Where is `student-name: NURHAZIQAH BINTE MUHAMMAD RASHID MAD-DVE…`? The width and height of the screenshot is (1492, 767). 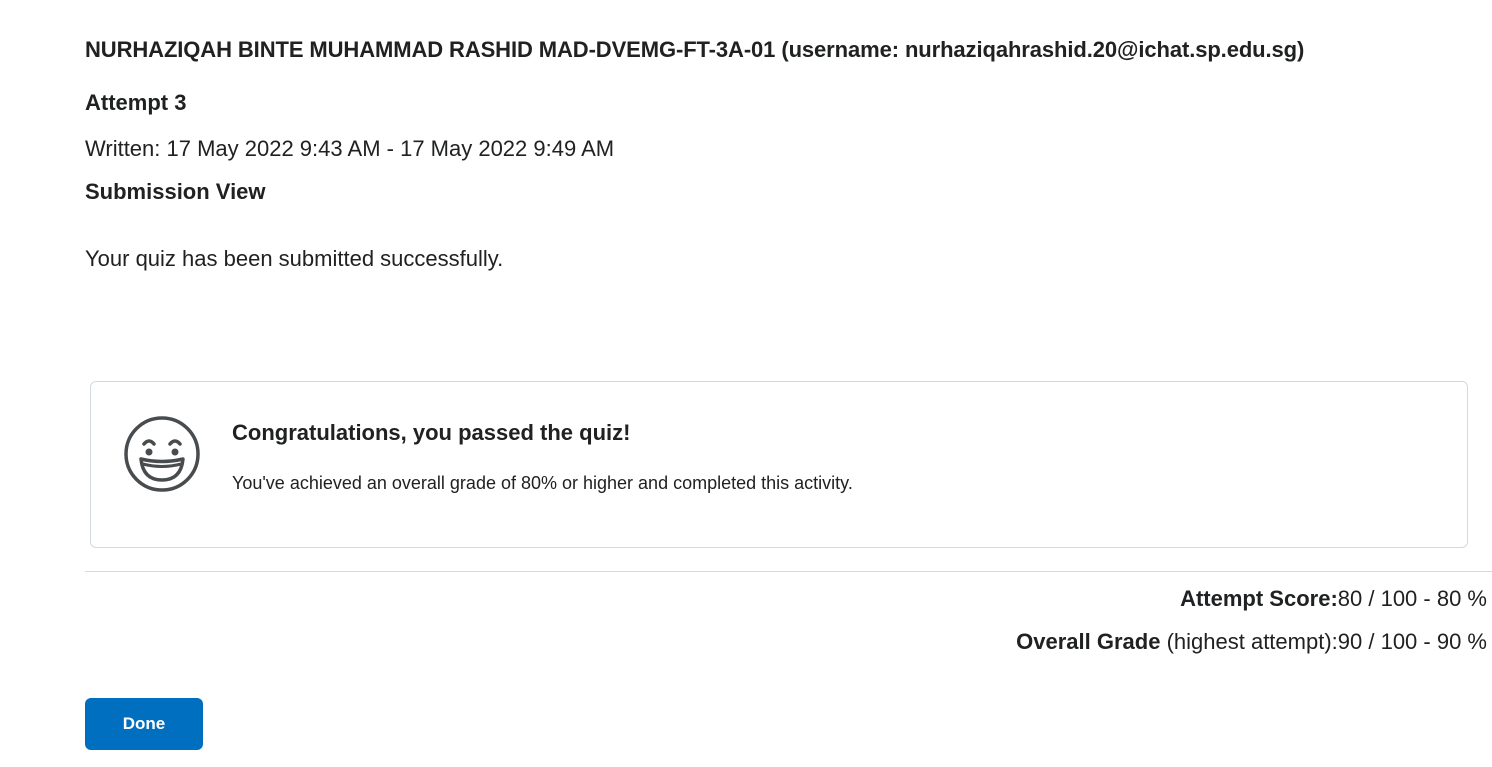 student-name: NURHAZIQAH BINTE MUHAMMAD RASHID MAD-DVE… is located at coordinates (430, 49).